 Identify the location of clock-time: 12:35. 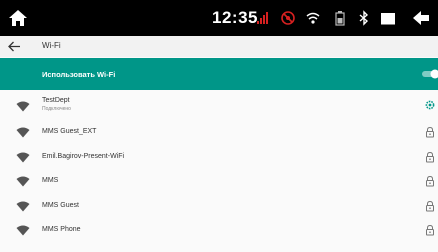
(235, 17).